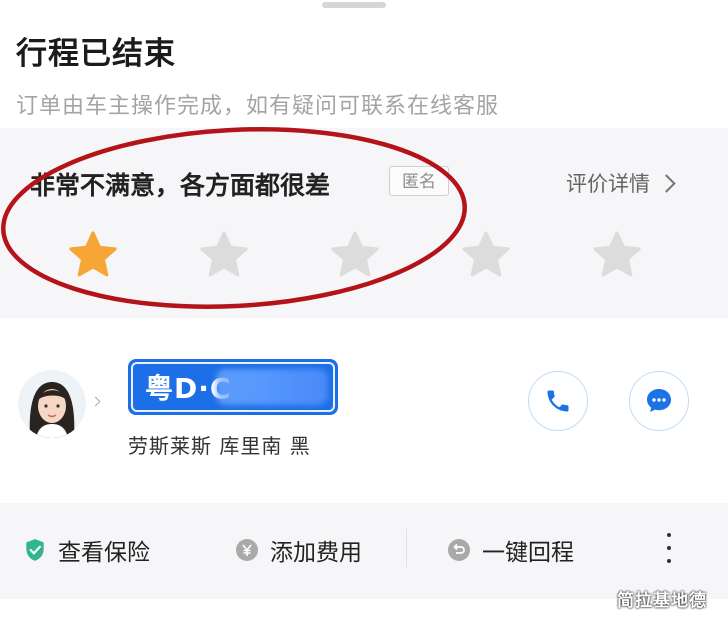 The width and height of the screenshot is (728, 619). I want to click on star-rating, so click(356, 256).